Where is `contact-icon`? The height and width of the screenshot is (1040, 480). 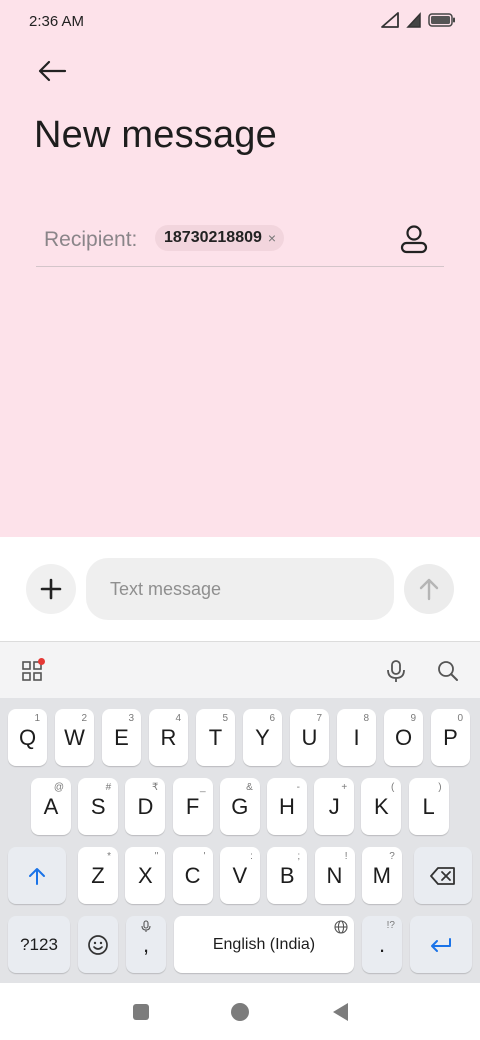
contact-icon is located at coordinates (414, 239).